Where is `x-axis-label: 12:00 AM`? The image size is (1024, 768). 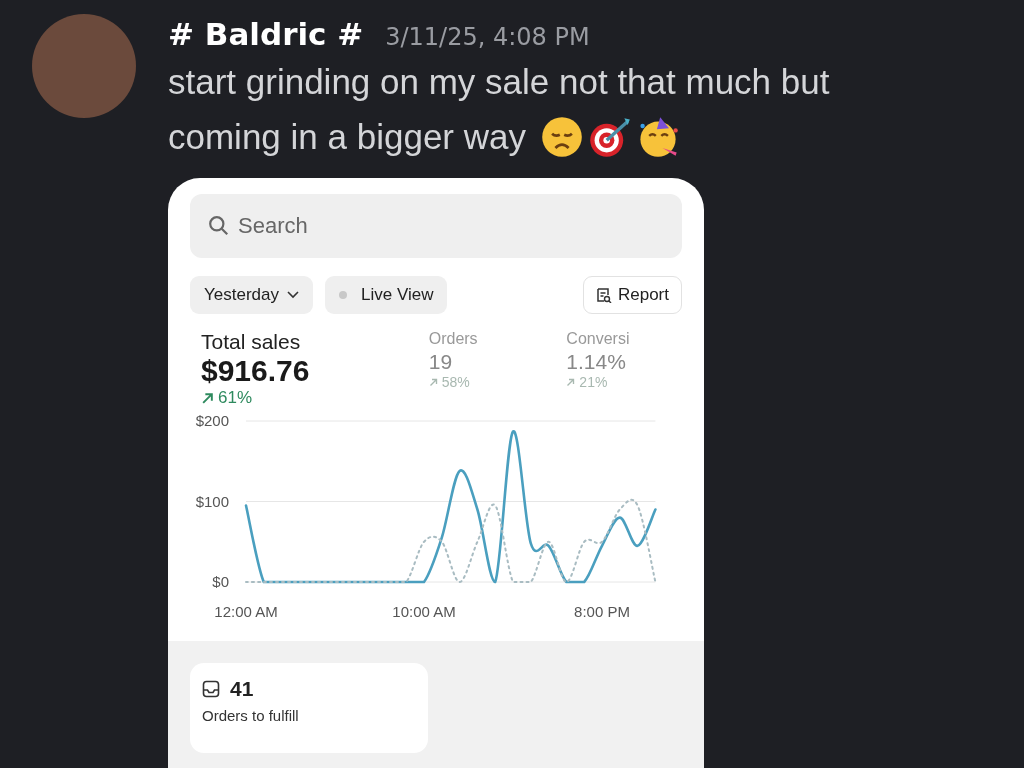
x-axis-label: 12:00 AM is located at coordinates (246, 611).